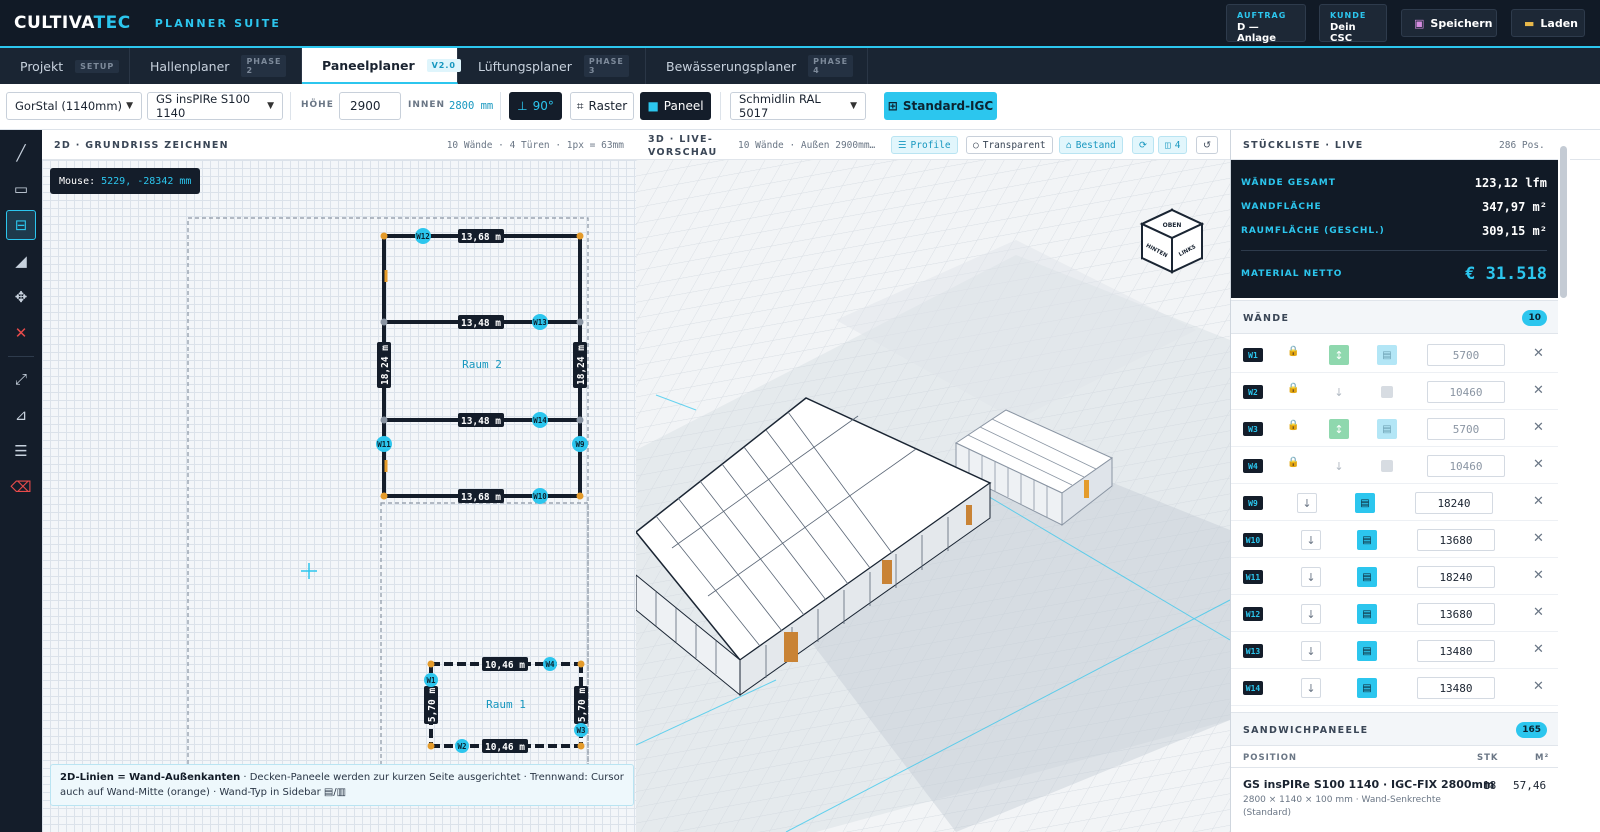 This screenshot has height=832, width=1600. I want to click on walls-section-header: WÄNDE 10, so click(1395, 317).